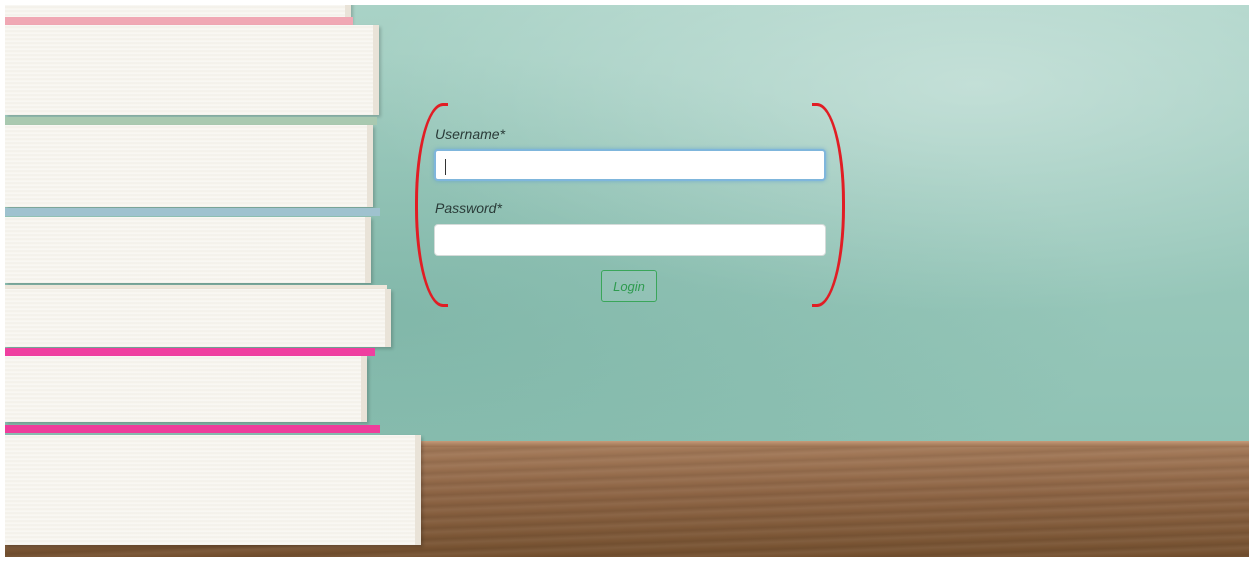  I want to click on password-input, so click(630, 240).